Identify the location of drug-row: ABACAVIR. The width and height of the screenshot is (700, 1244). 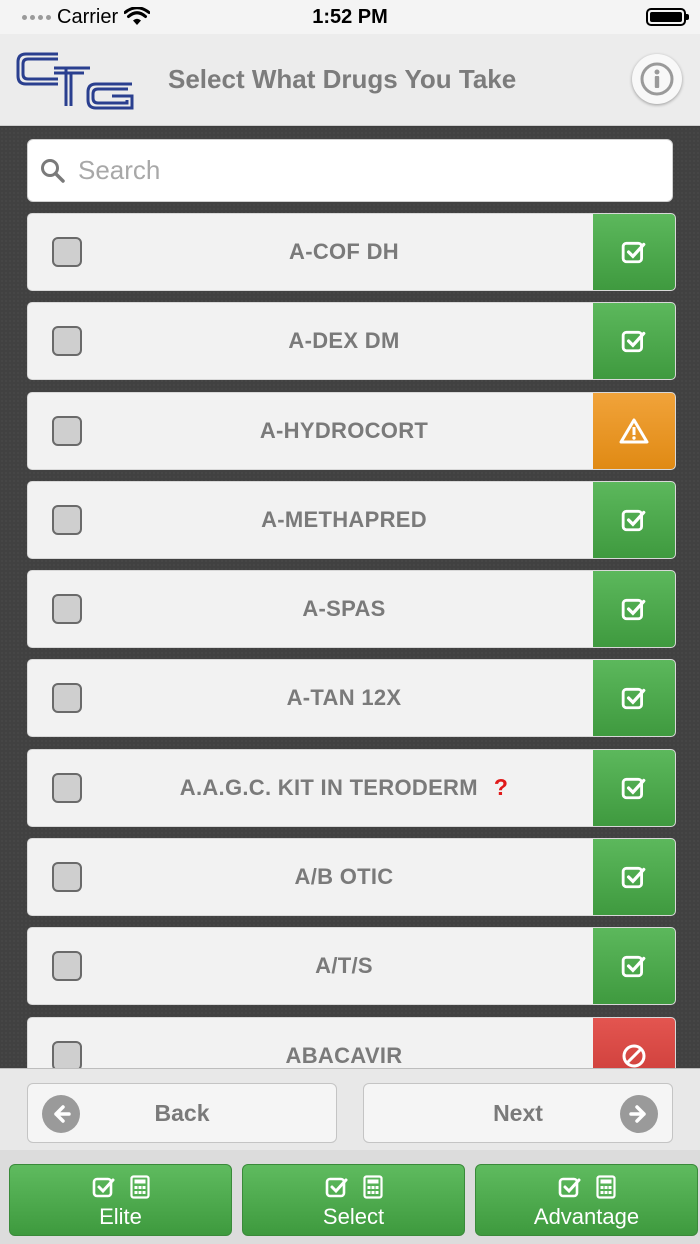
(351, 1042).